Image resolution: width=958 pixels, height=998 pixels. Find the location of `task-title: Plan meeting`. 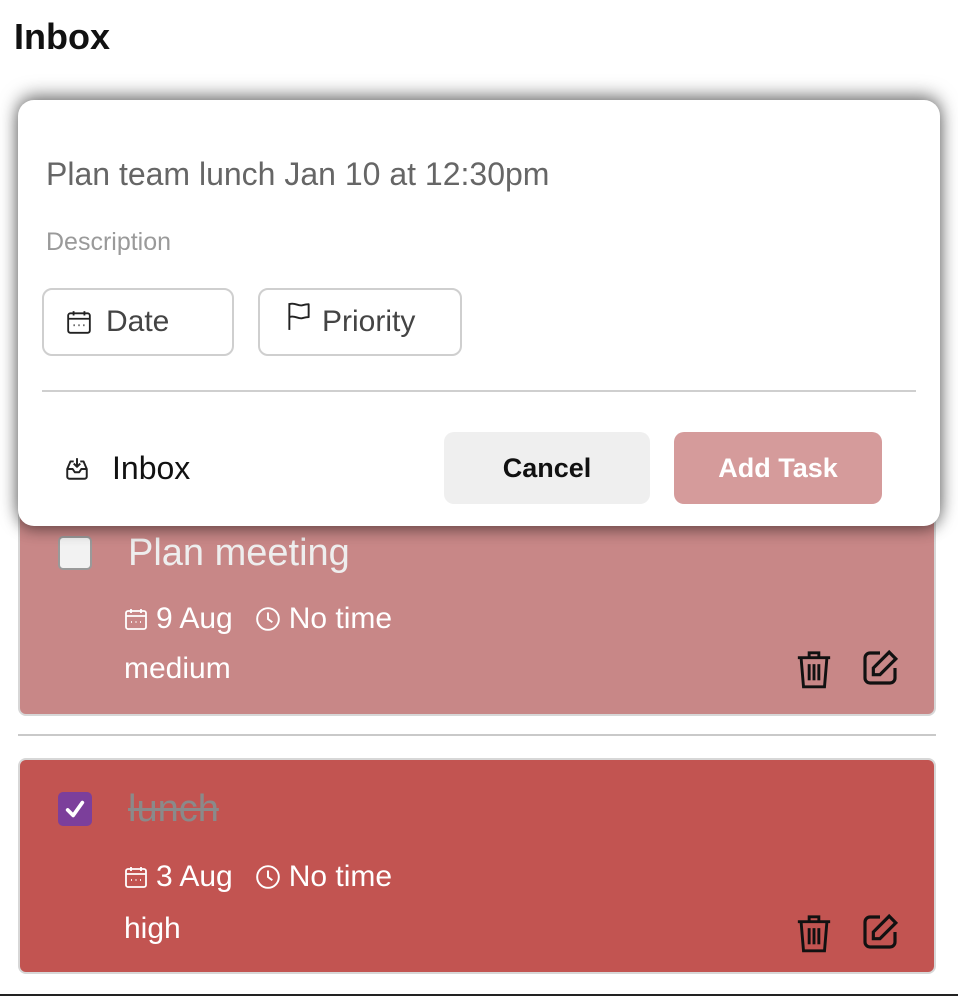

task-title: Plan meeting is located at coordinates (239, 553).